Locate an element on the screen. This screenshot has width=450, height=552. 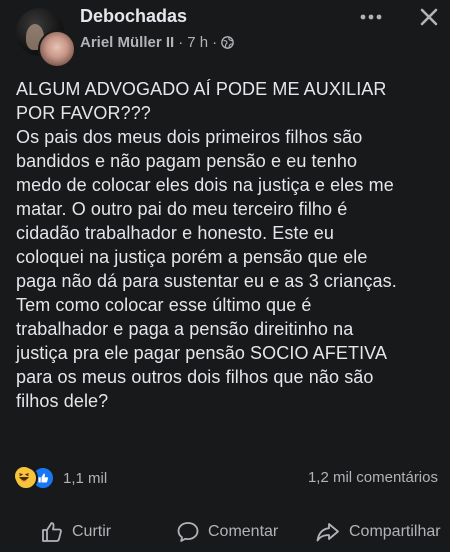
comments-count: 1,2 mil comentários is located at coordinates (373, 477).